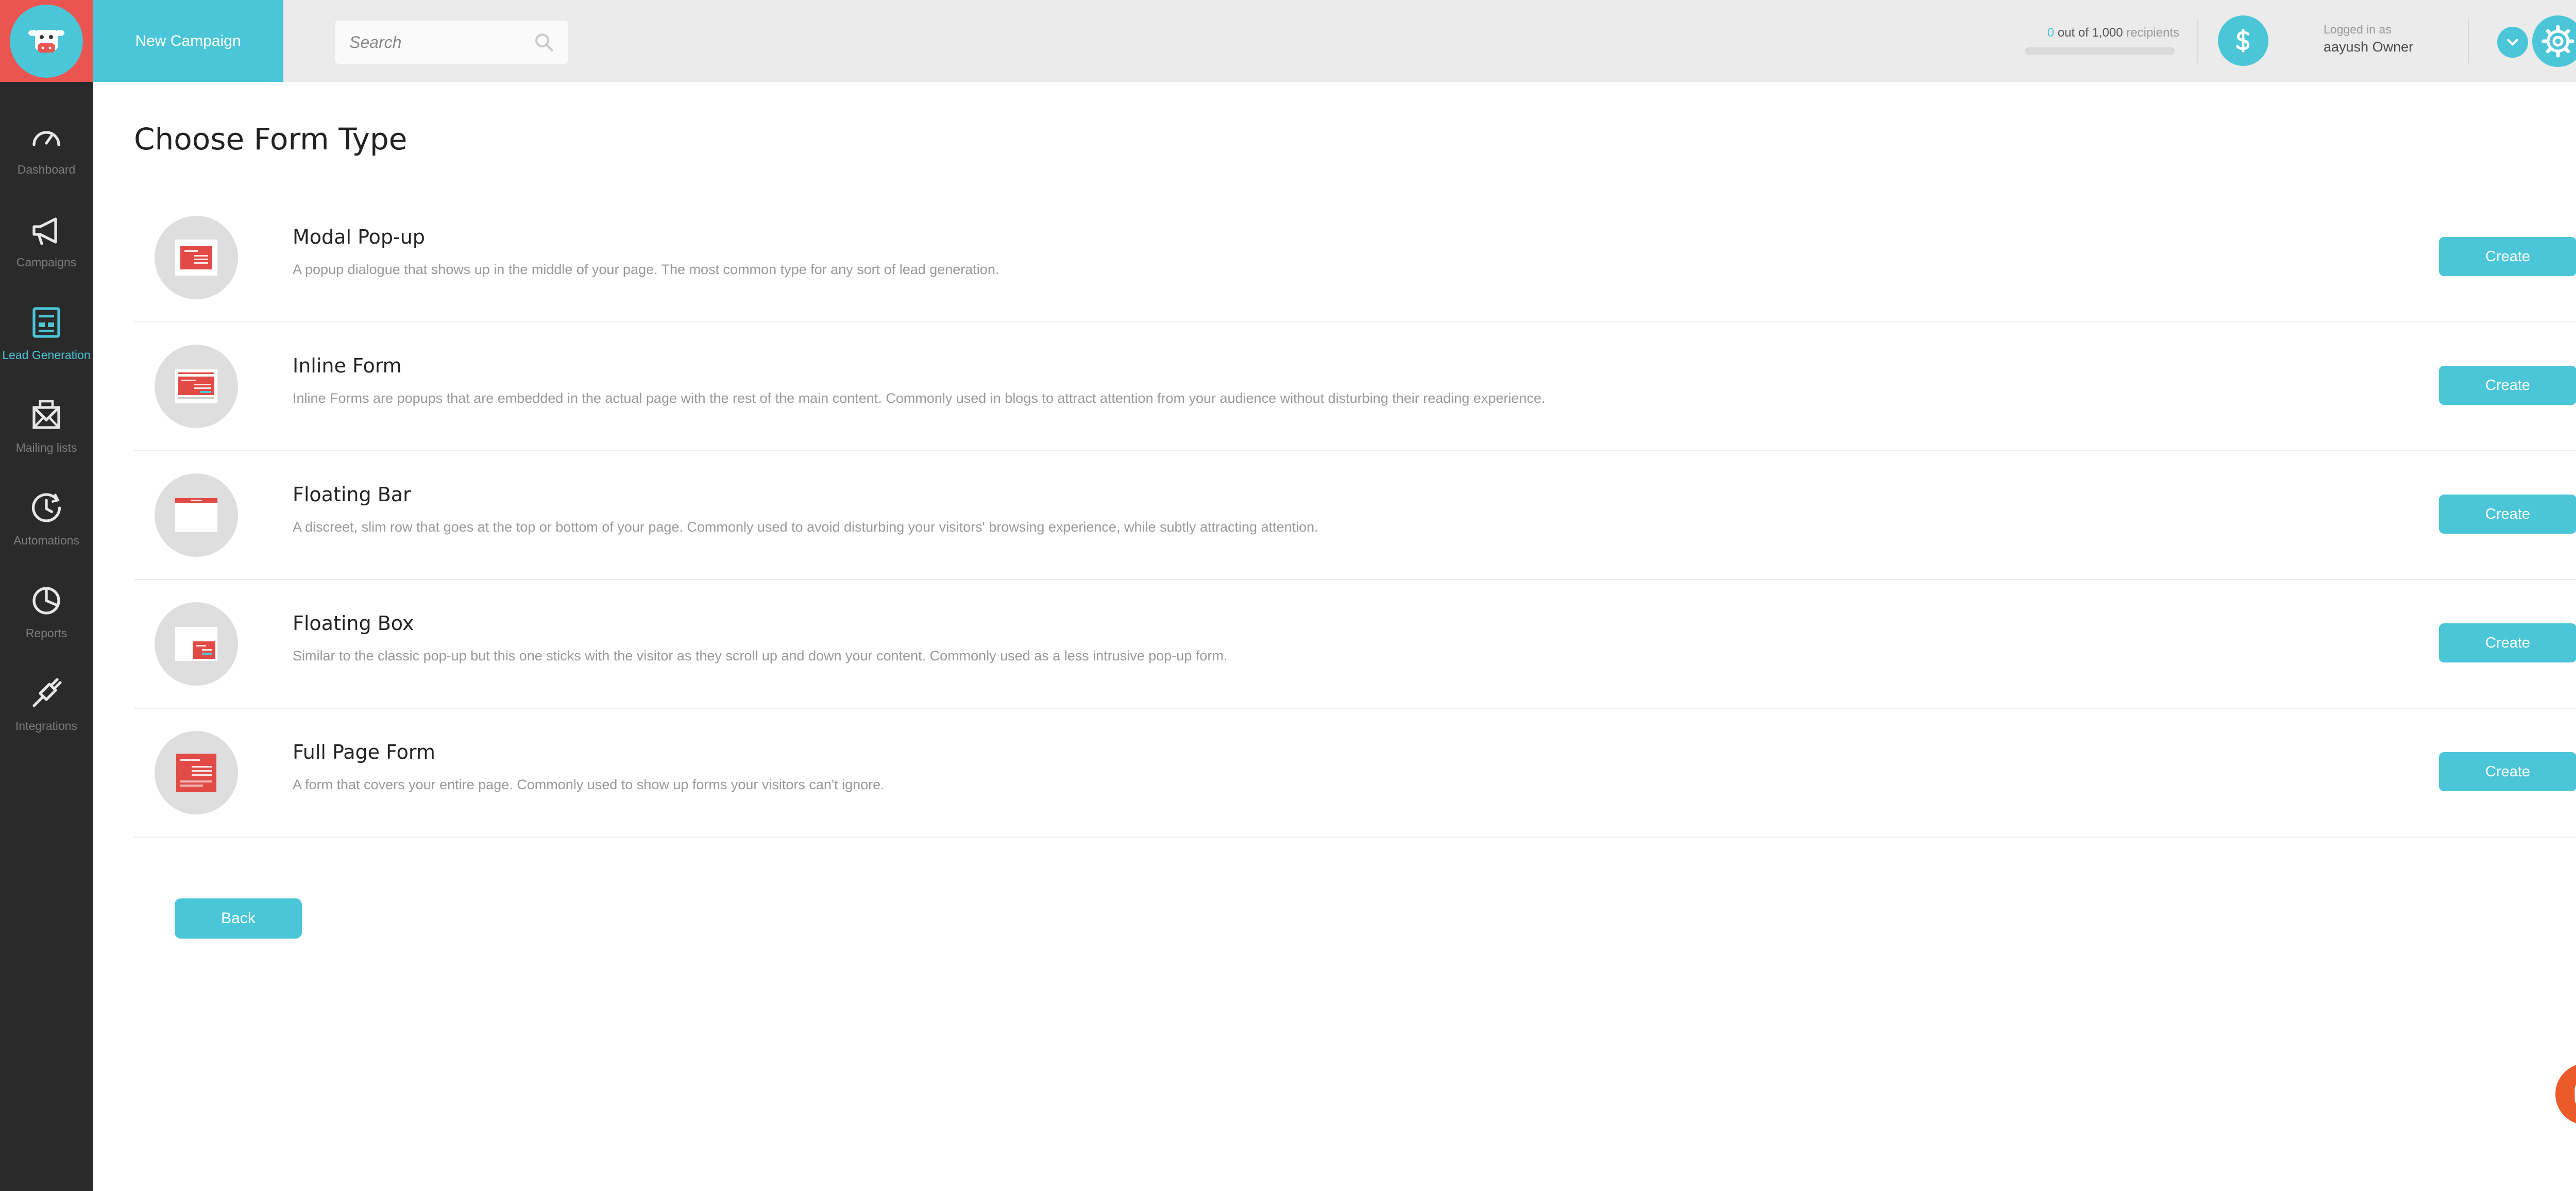  Describe the element at coordinates (2508, 771) in the screenshot. I see `create-full-page-form-button: Create` at that location.